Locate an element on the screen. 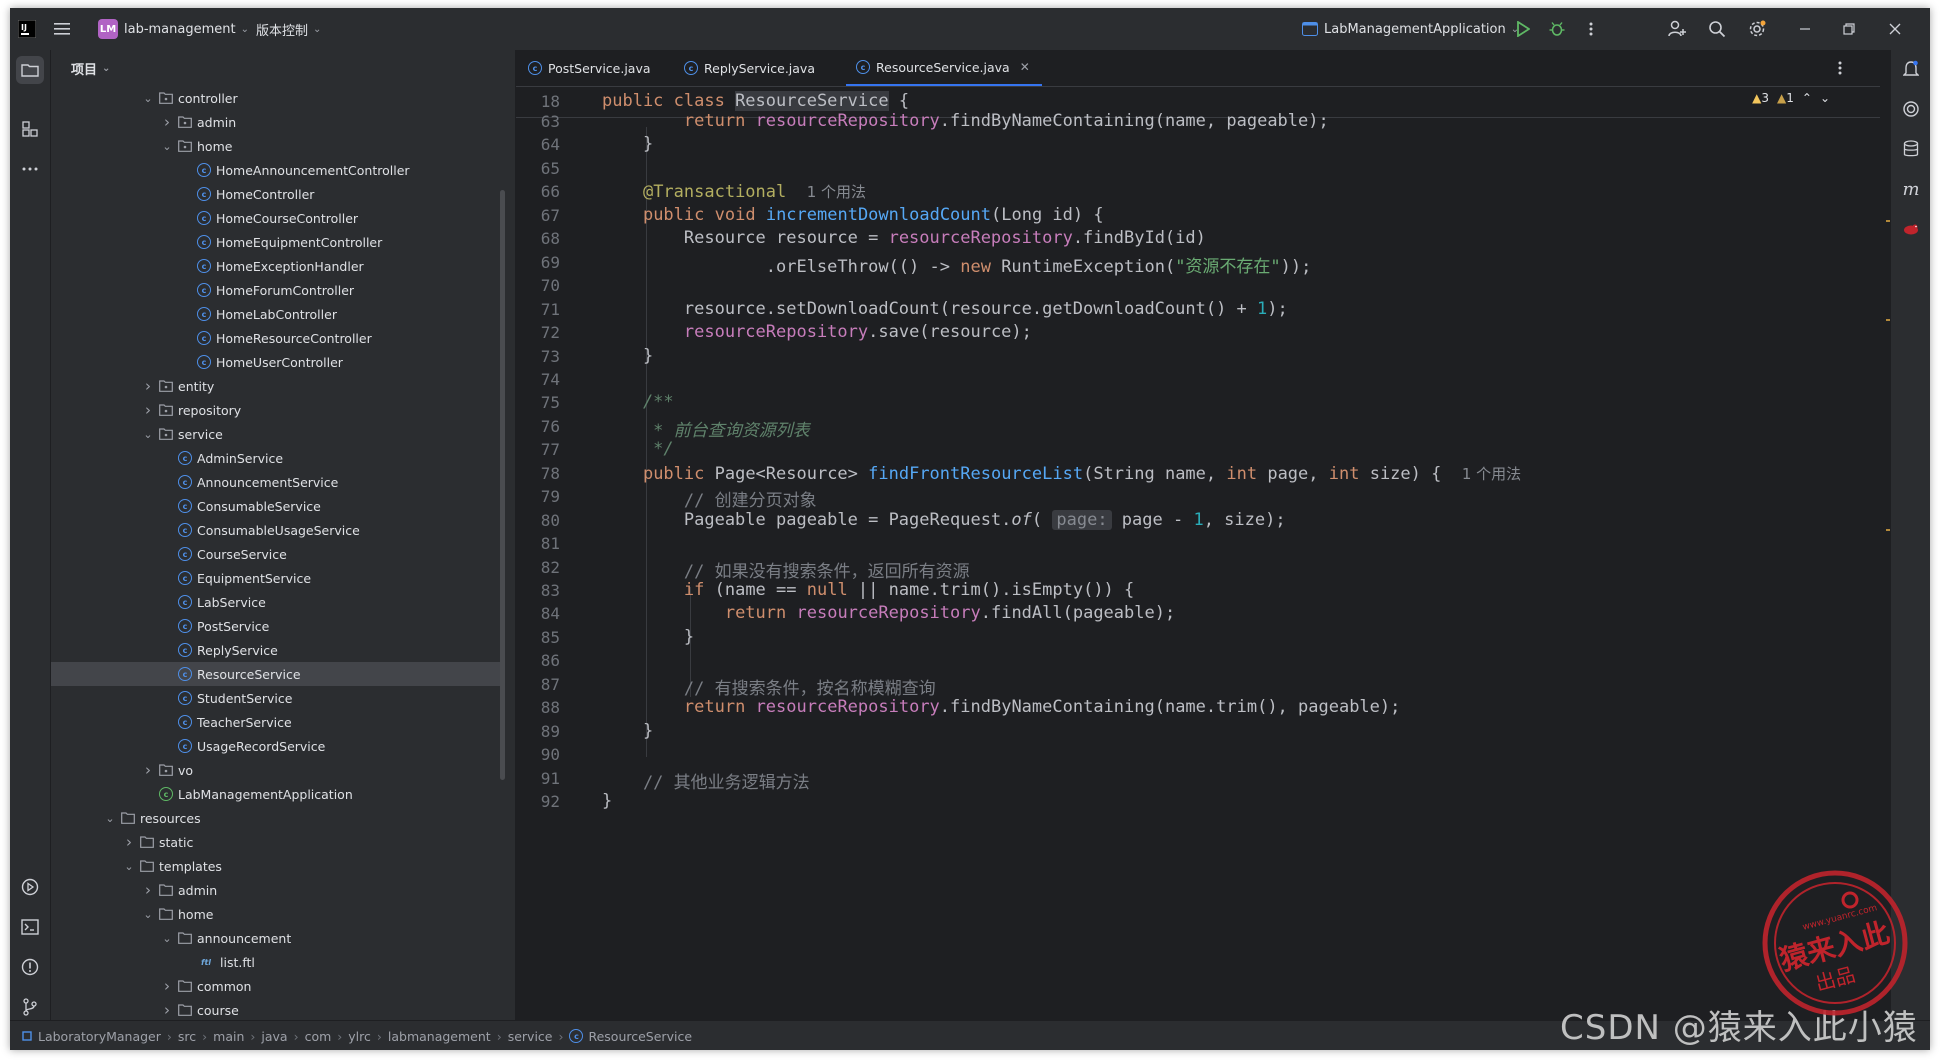 The height and width of the screenshot is (1061, 1941). tree-item-repository: › repository is located at coordinates (278, 410).